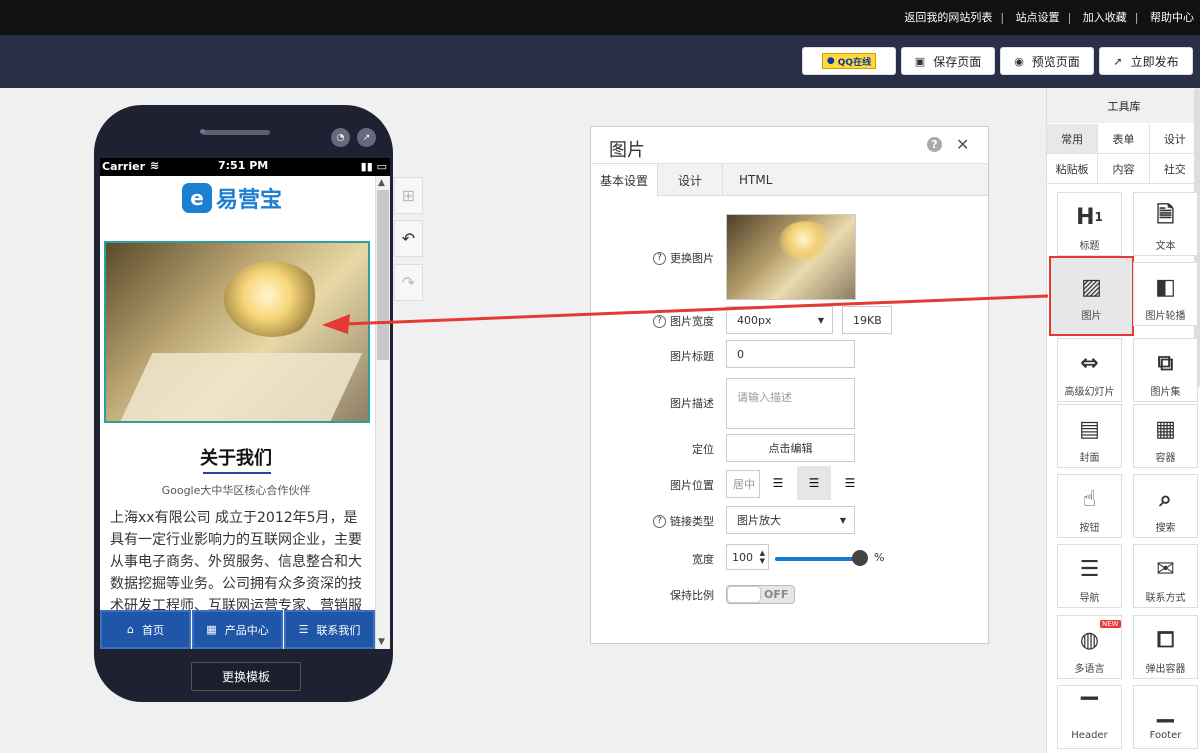  What do you see at coordinates (740, 354) in the screenshot?
I see `title-input-value: 0` at bounding box center [740, 354].